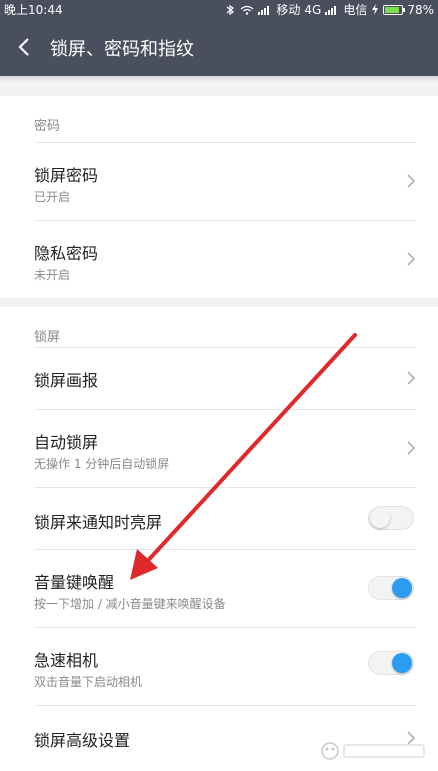  I want to click on status-bar: 晚上10:44 移动 4G 电信 78%, so click(219, 9).